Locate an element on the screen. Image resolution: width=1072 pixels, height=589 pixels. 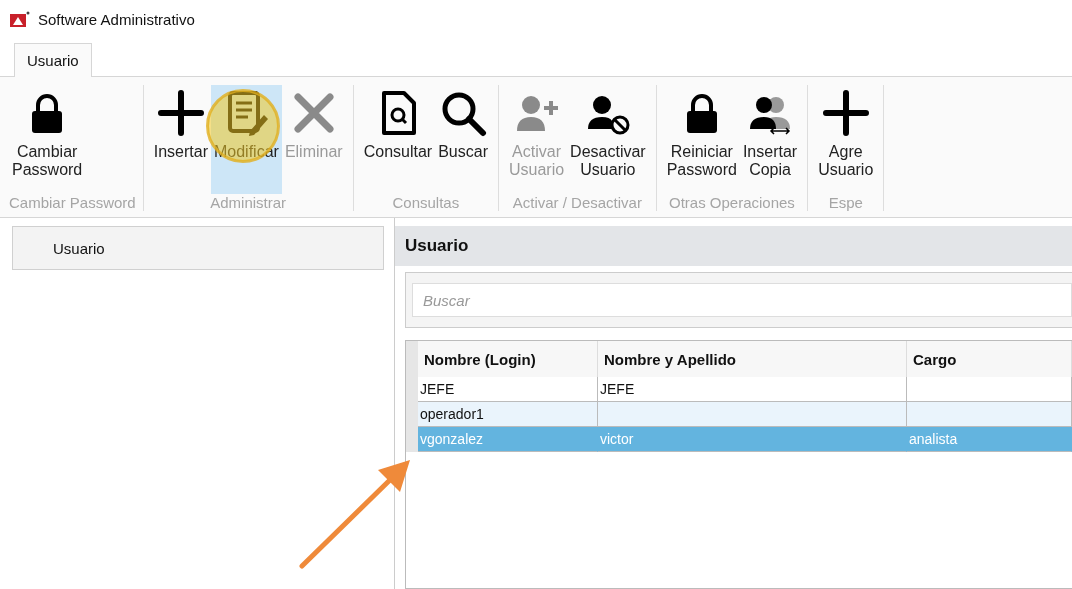
ribbon-button: Buscar is located at coordinates (463, 139).